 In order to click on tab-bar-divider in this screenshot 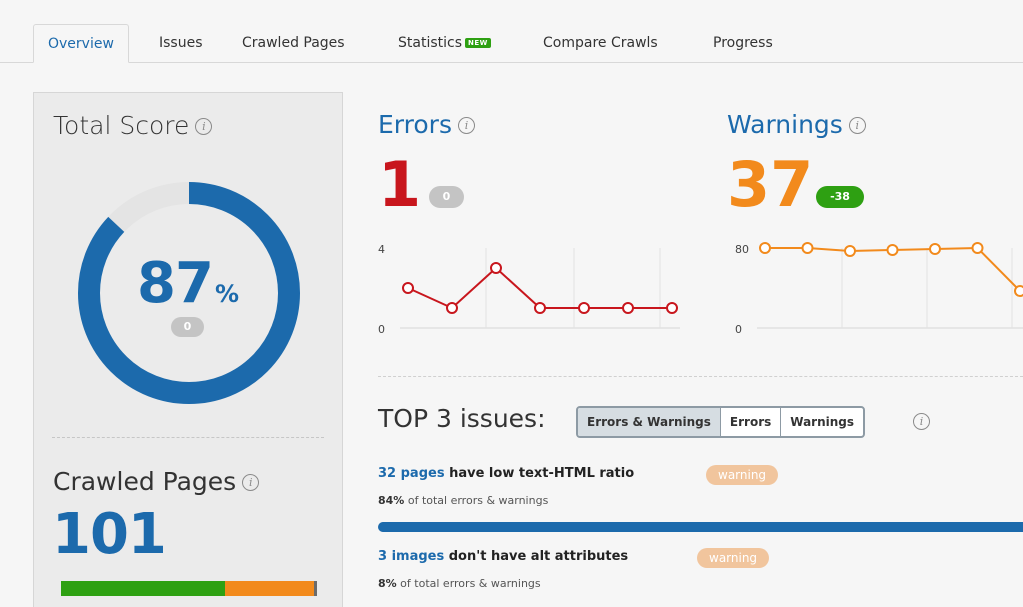, I will do `click(511, 62)`.